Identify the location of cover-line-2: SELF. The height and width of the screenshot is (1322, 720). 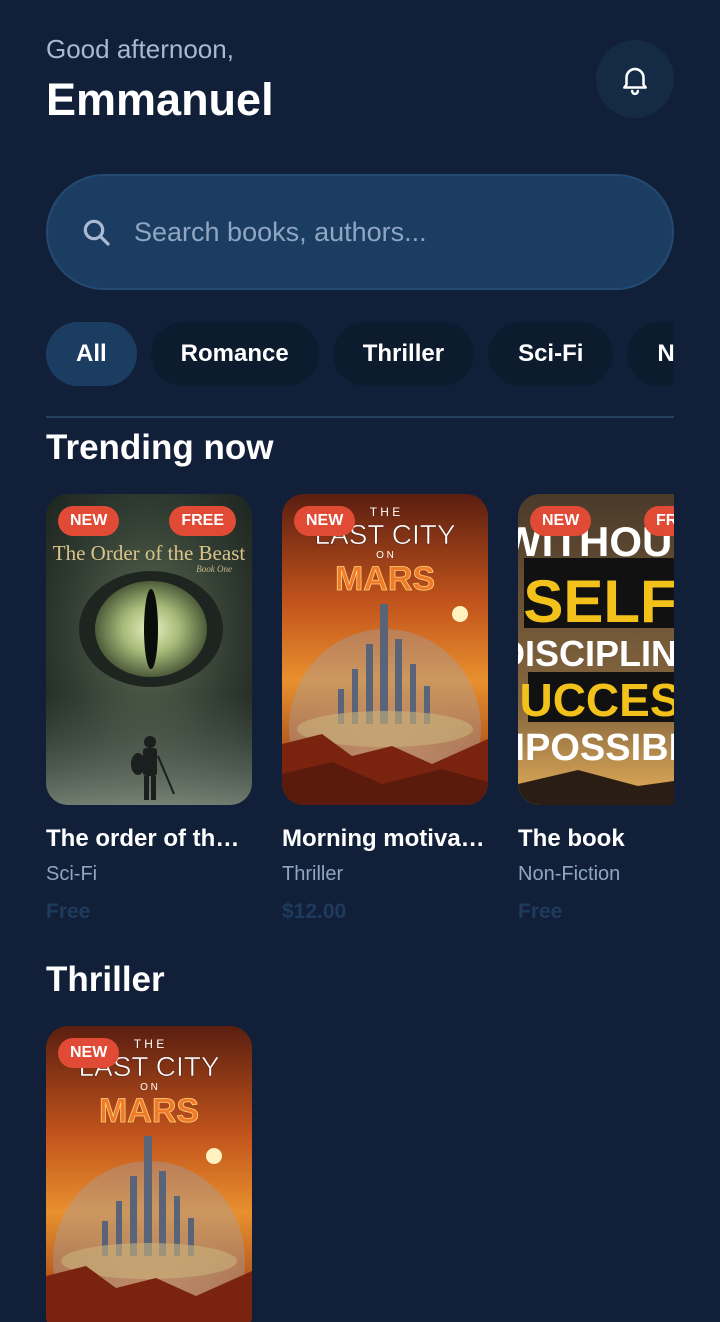
(598, 601).